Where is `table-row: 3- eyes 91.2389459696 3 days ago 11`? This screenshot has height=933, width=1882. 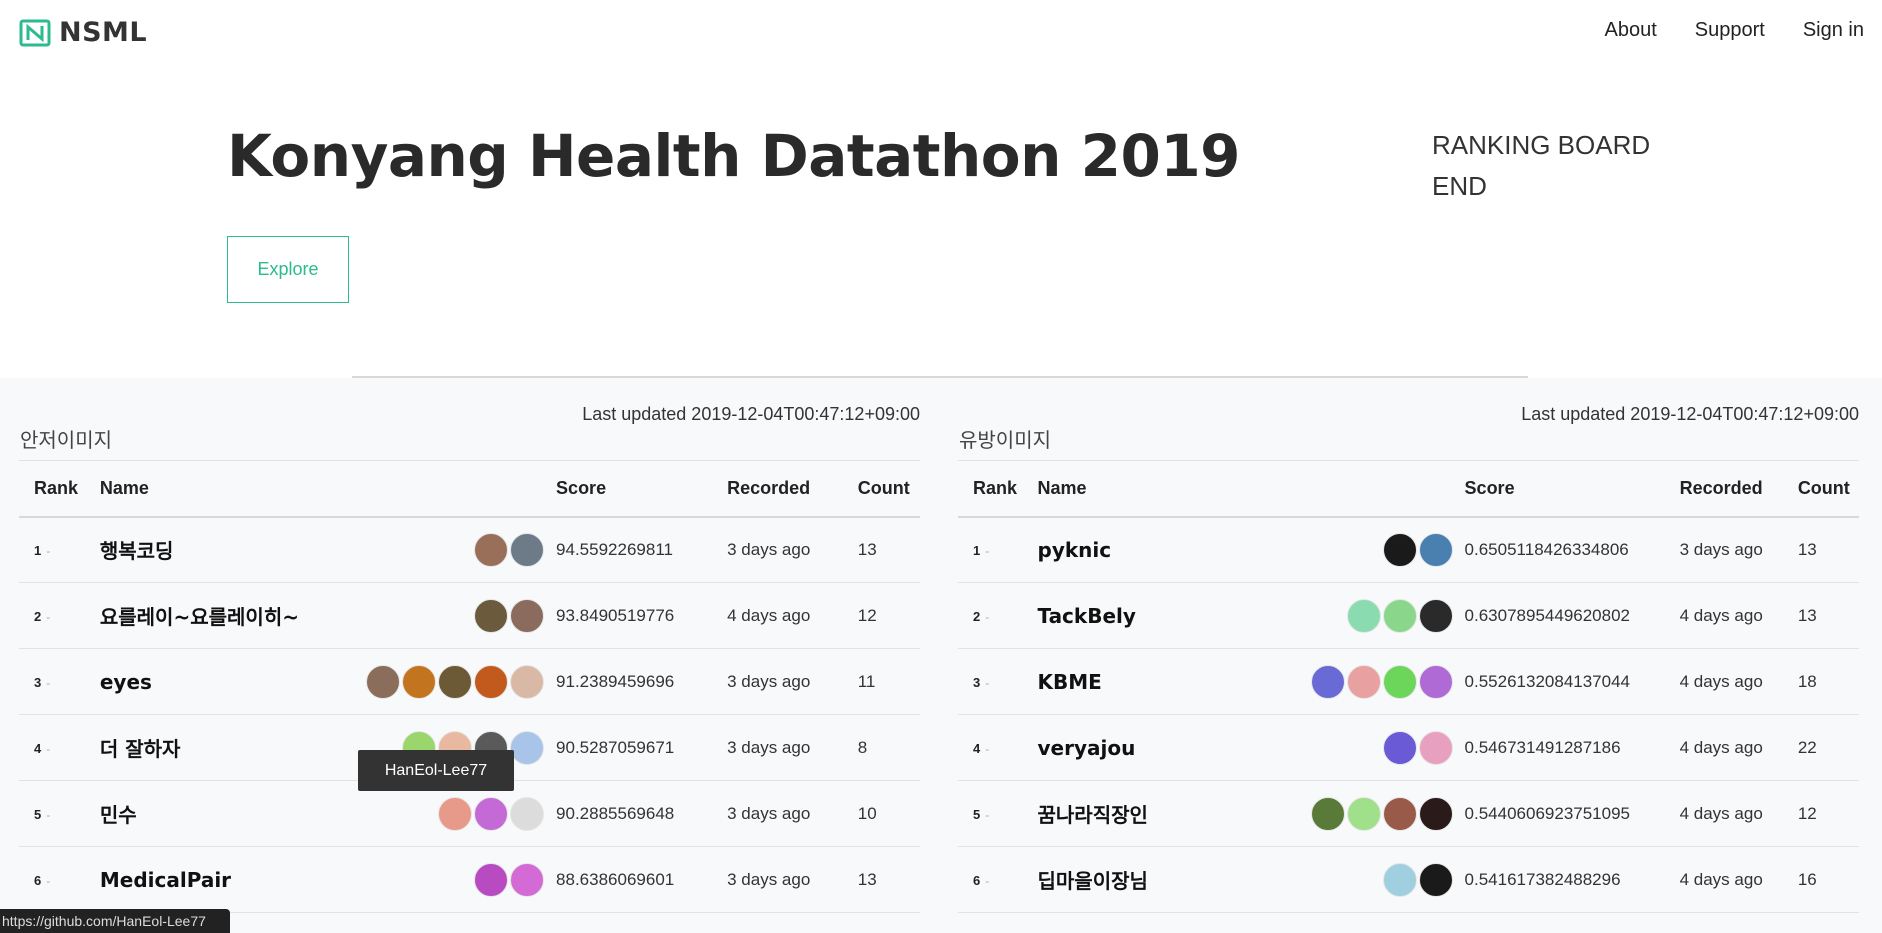 table-row: 3- eyes 91.2389459696 3 days ago 11 is located at coordinates (469, 681).